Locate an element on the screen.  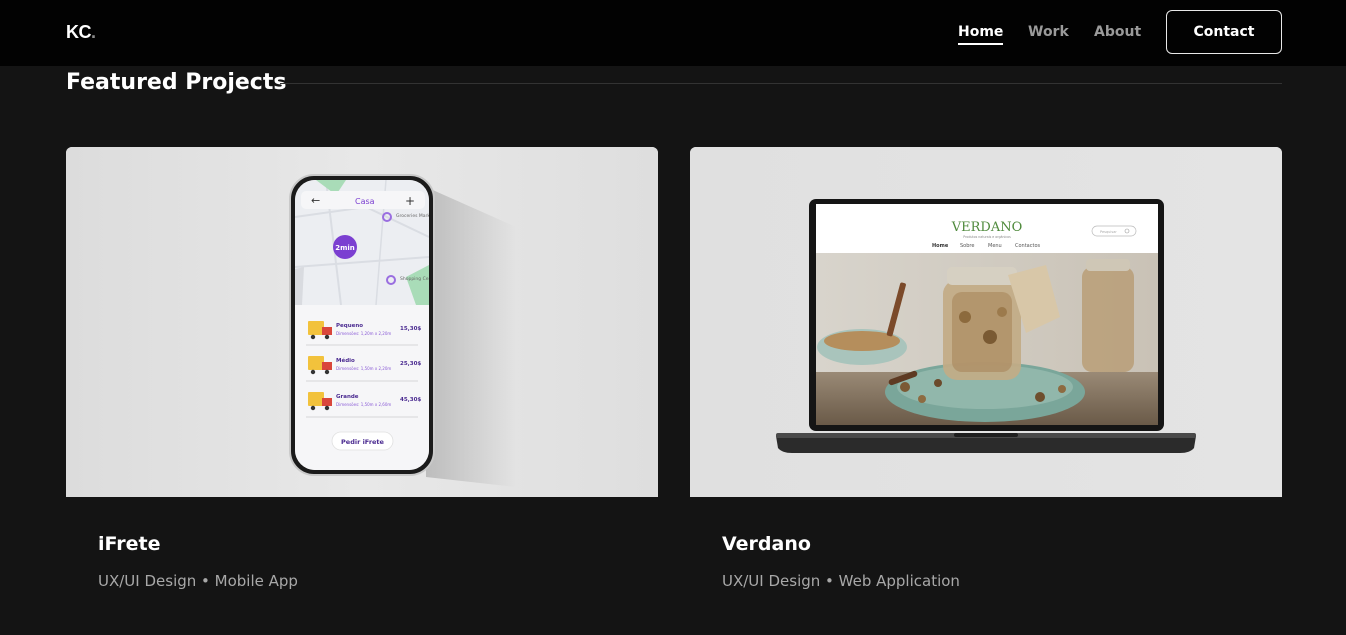
svg-text: 25,30$ is located at coordinates (410, 364).